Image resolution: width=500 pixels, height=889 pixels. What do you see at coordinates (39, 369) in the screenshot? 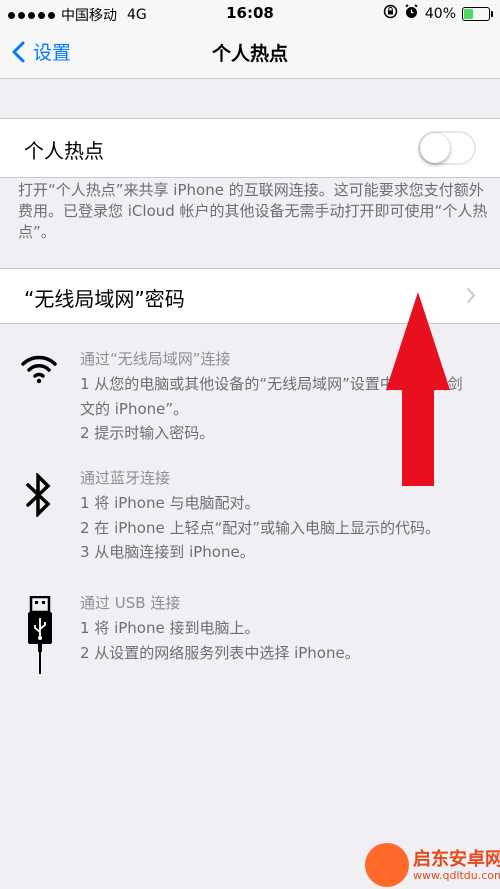
I see `wifi-icon` at bounding box center [39, 369].